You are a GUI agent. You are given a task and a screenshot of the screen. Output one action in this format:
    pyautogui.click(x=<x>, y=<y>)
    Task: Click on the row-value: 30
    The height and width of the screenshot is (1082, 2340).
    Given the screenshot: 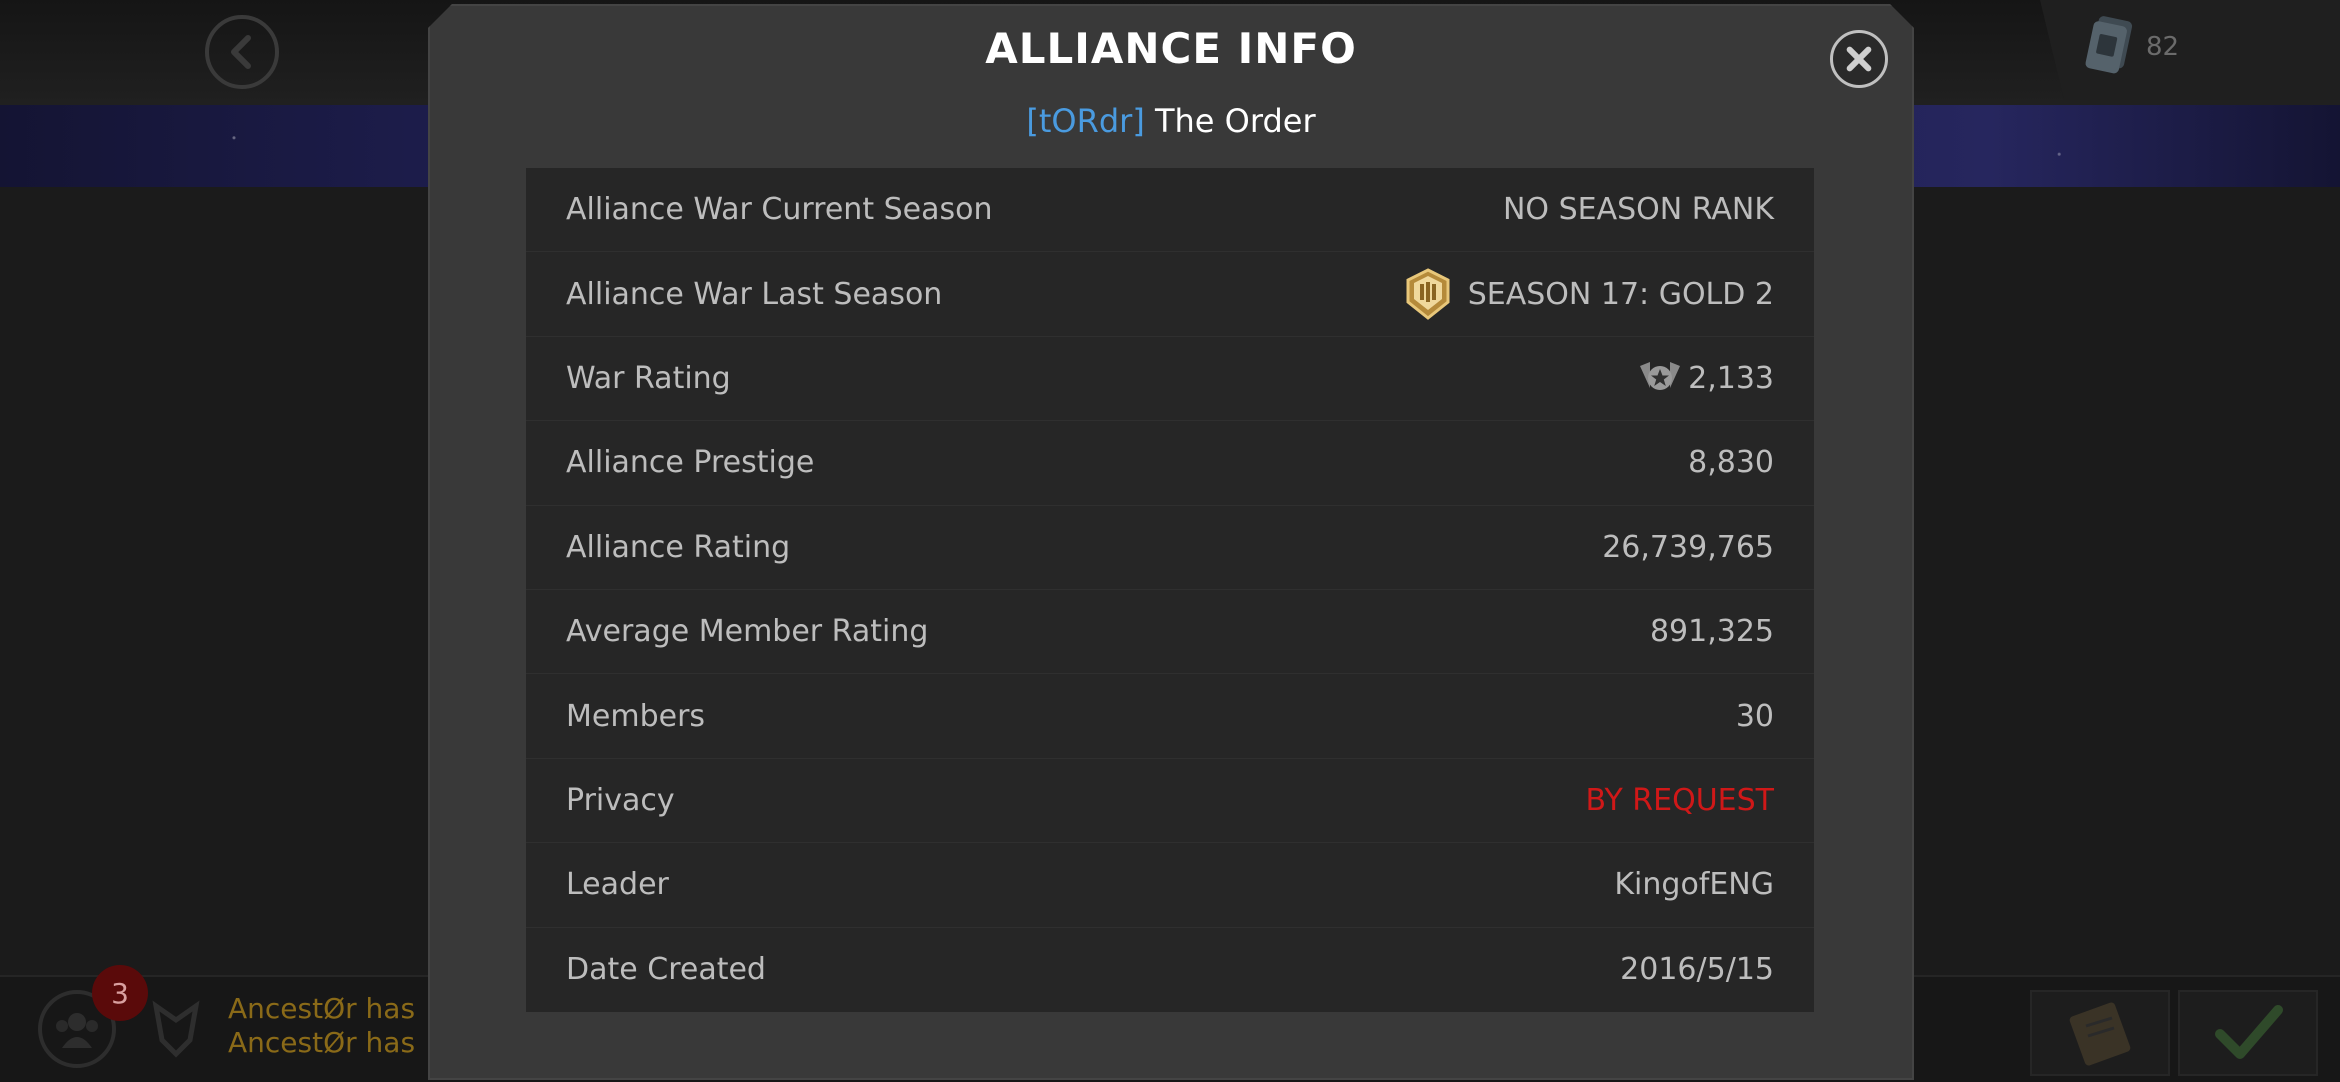 What is the action you would take?
    pyautogui.click(x=1755, y=716)
    